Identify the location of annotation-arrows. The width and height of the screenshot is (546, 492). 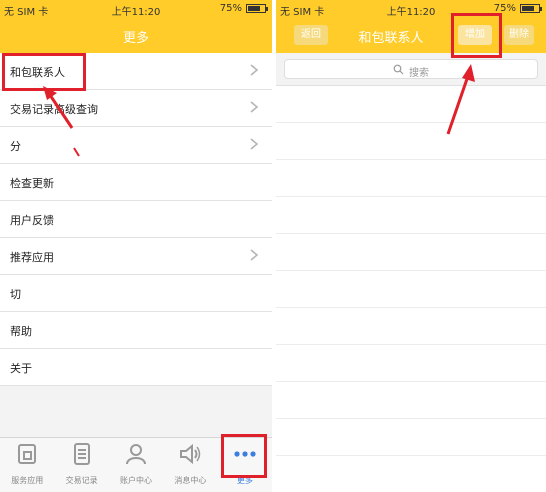
(259, 110).